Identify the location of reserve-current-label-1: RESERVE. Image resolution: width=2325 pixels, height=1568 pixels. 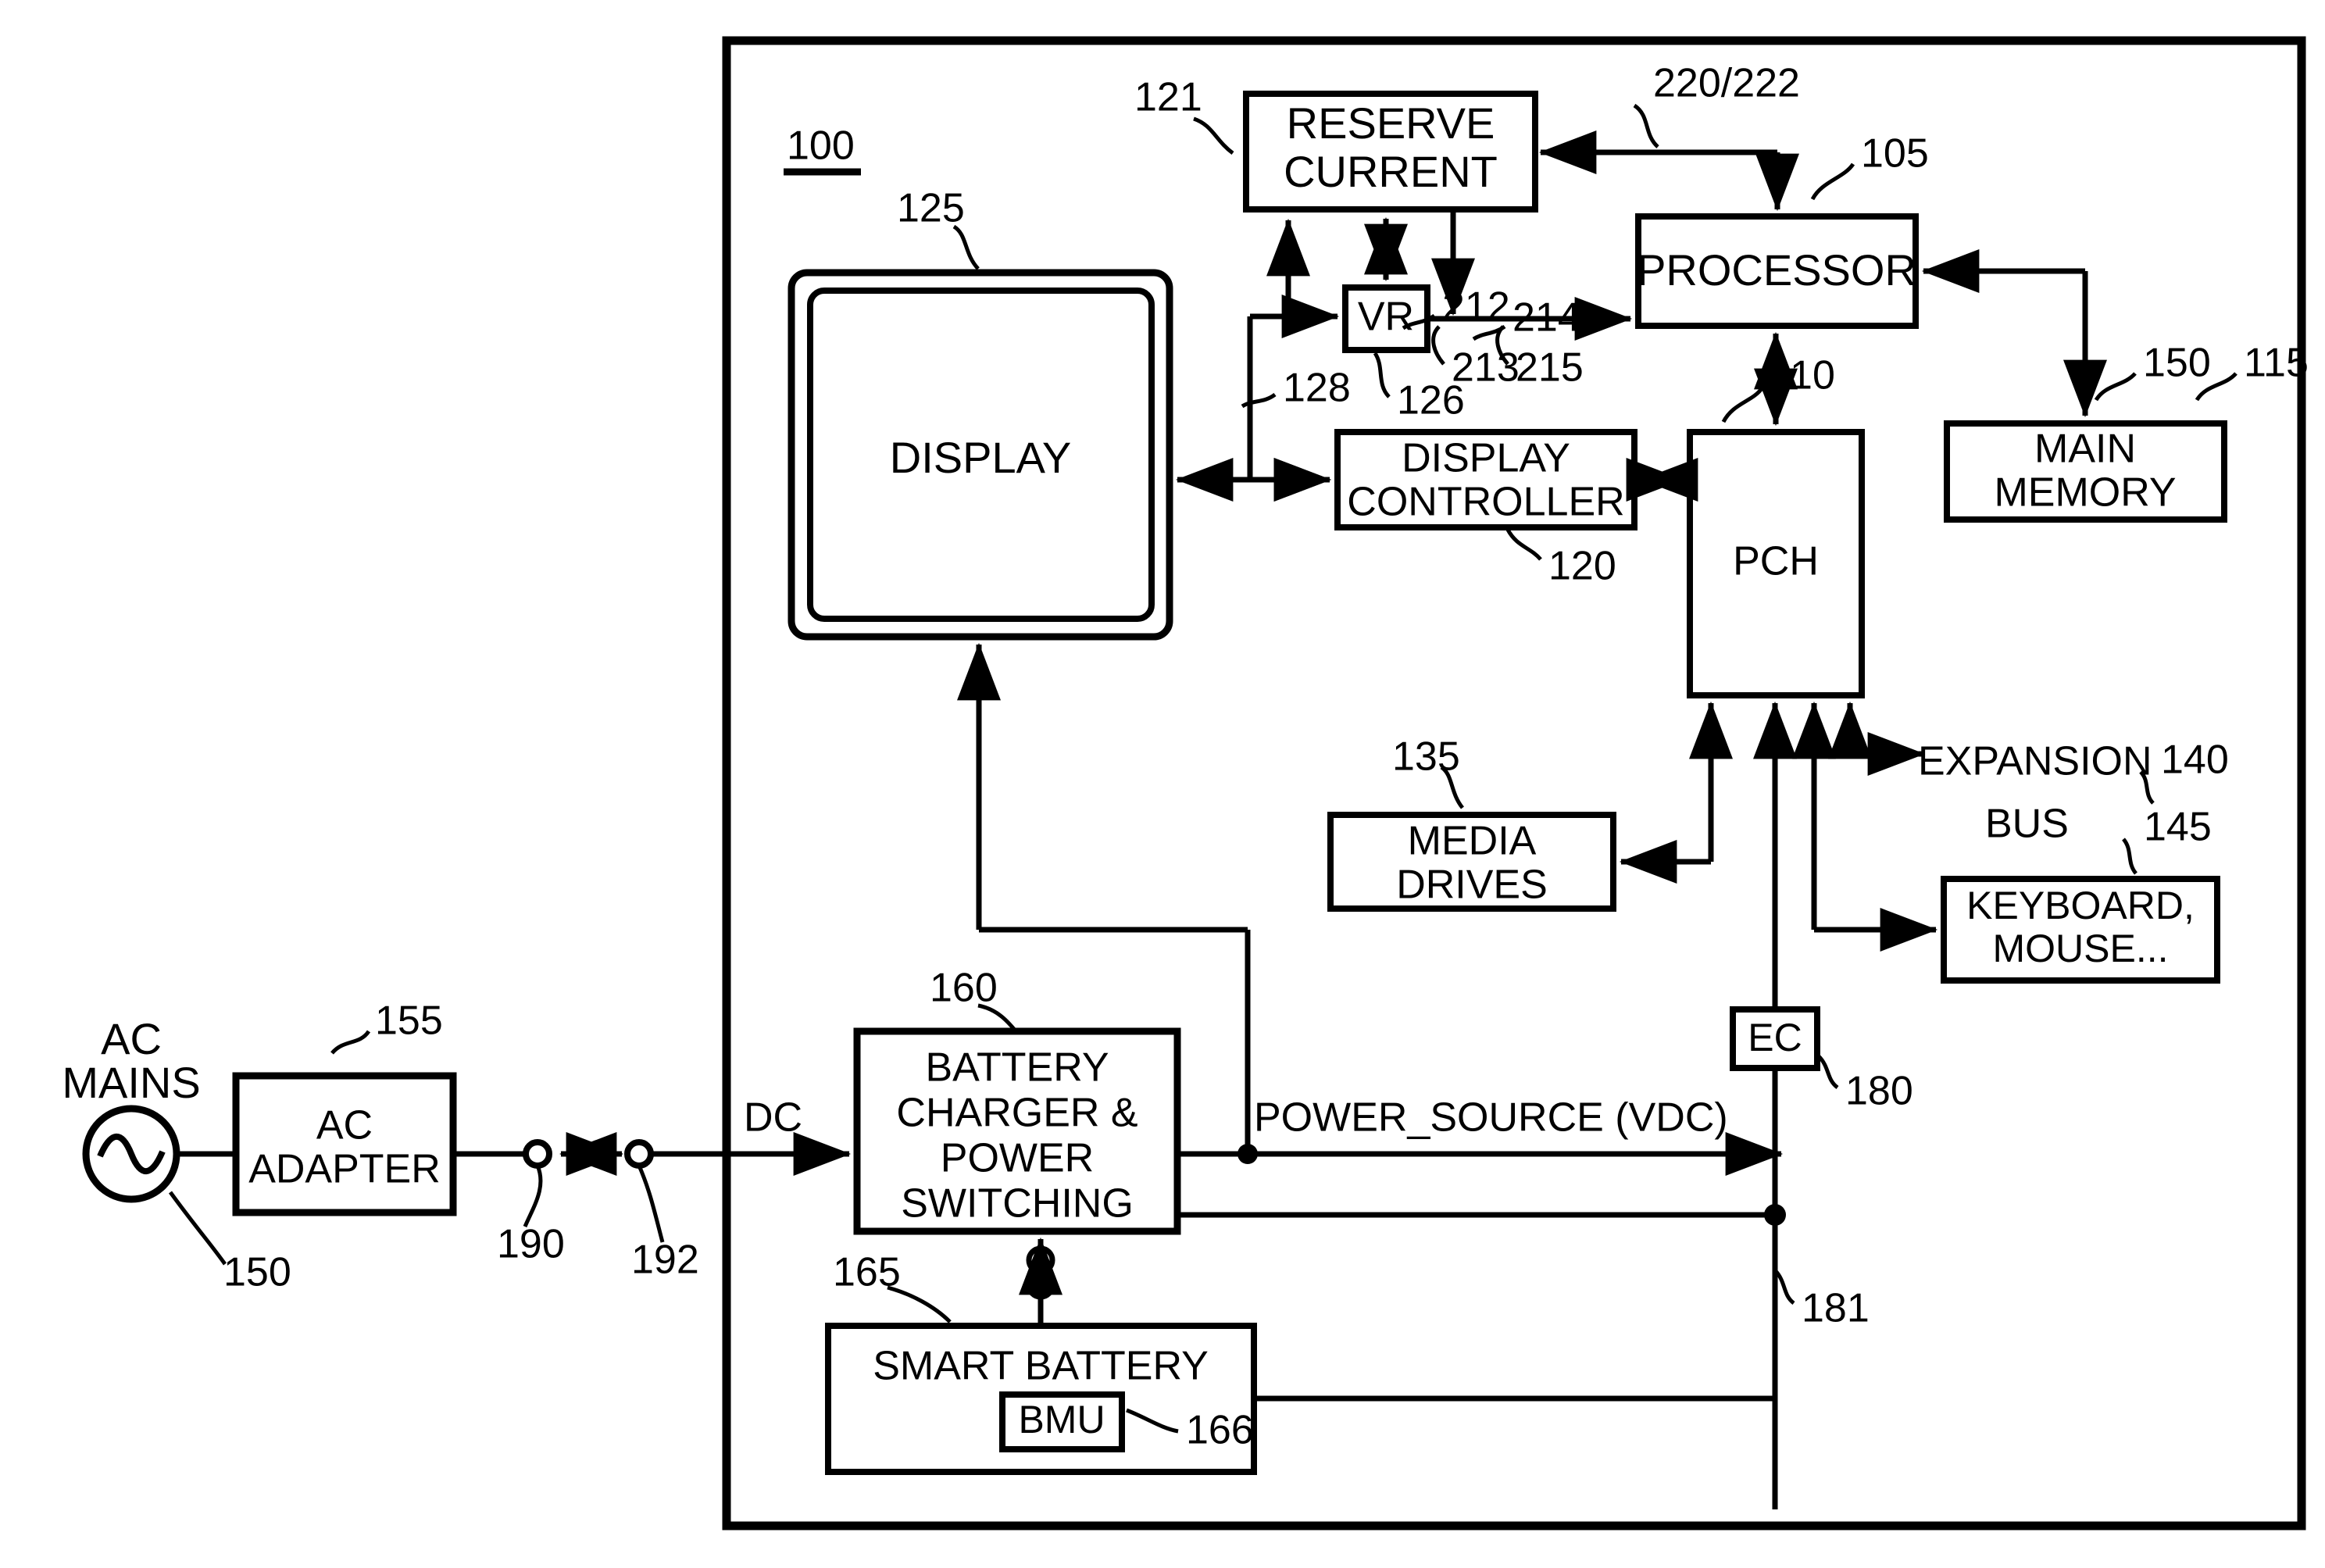
(1391, 123).